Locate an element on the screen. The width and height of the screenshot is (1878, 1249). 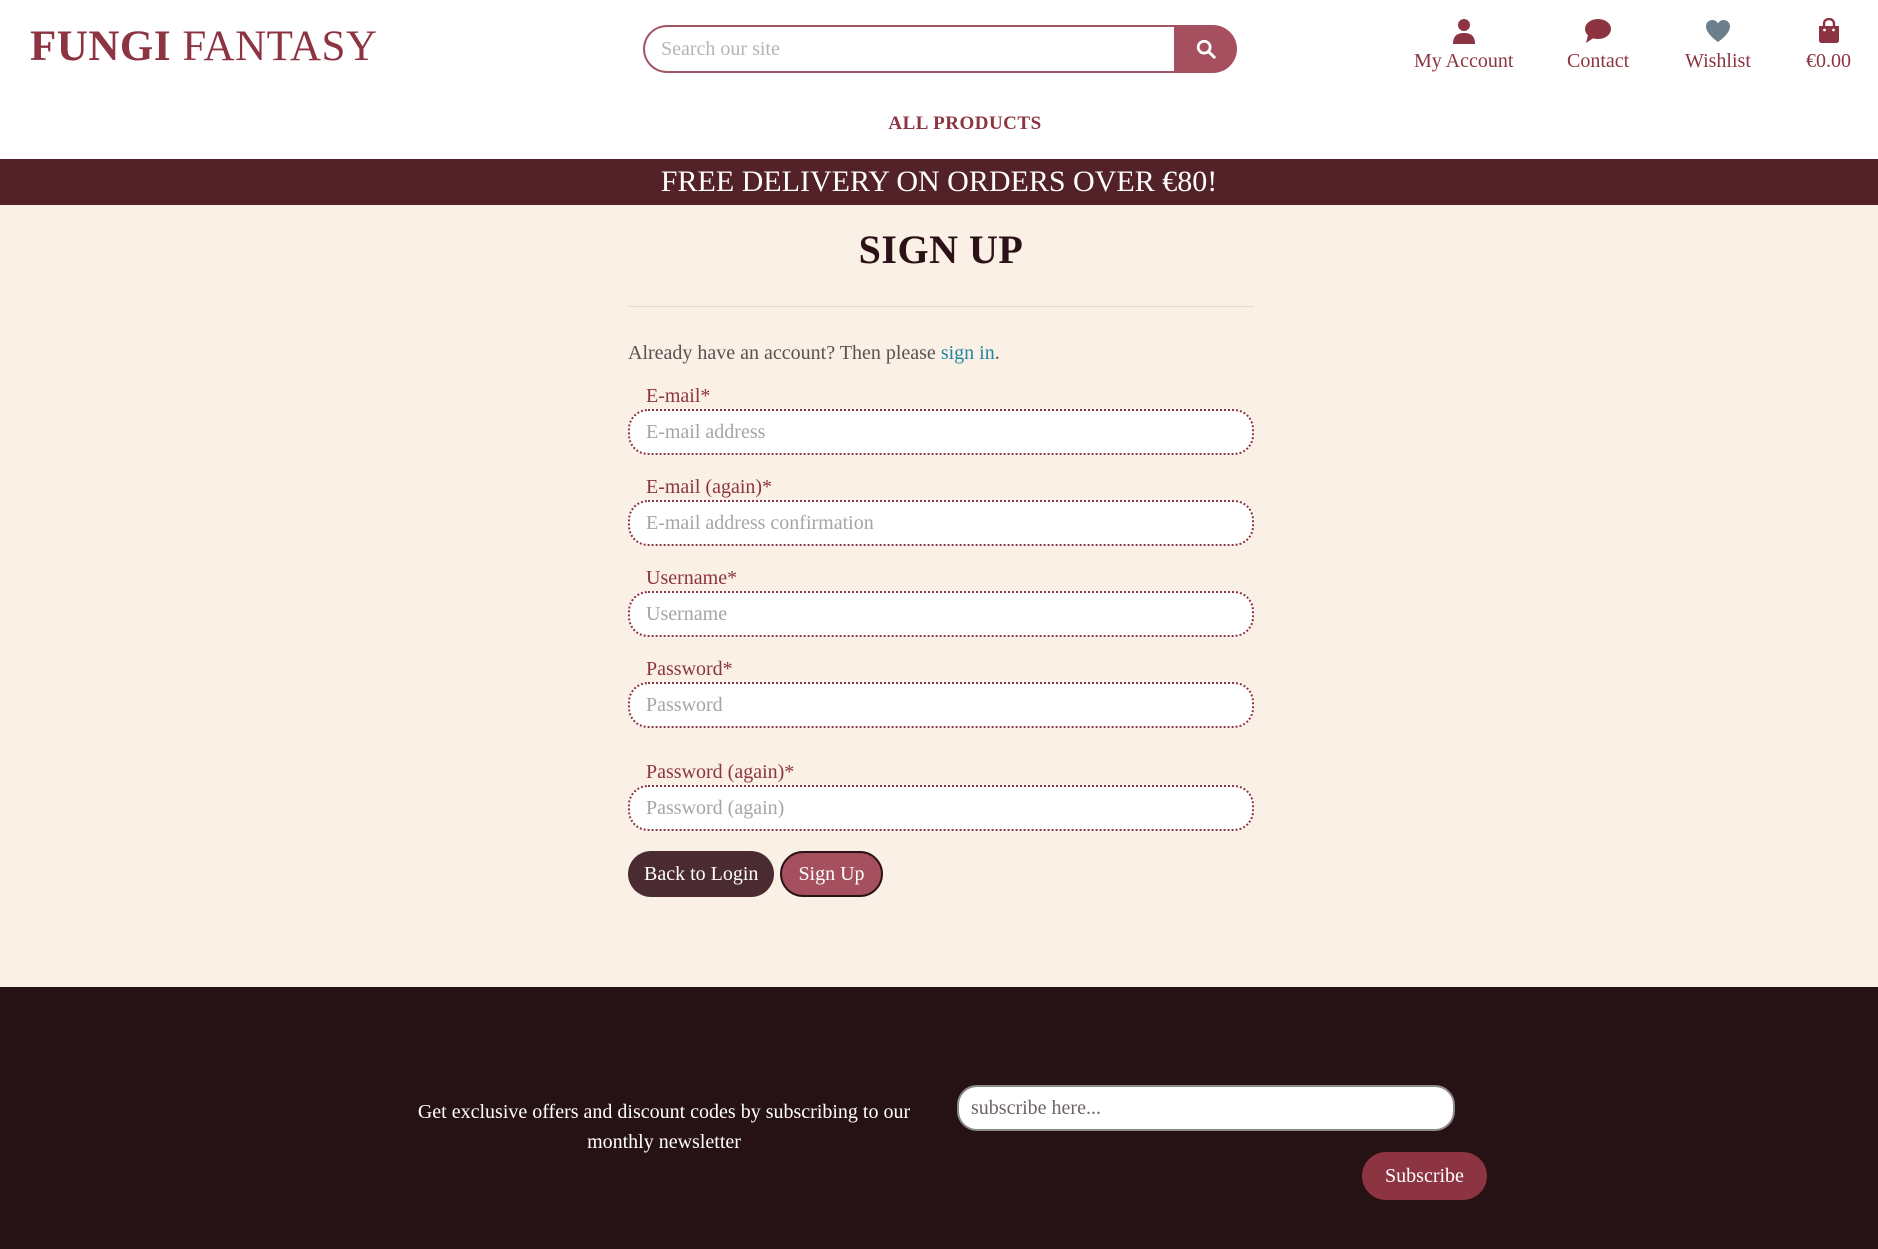
username-label: Username* is located at coordinates (692, 578).